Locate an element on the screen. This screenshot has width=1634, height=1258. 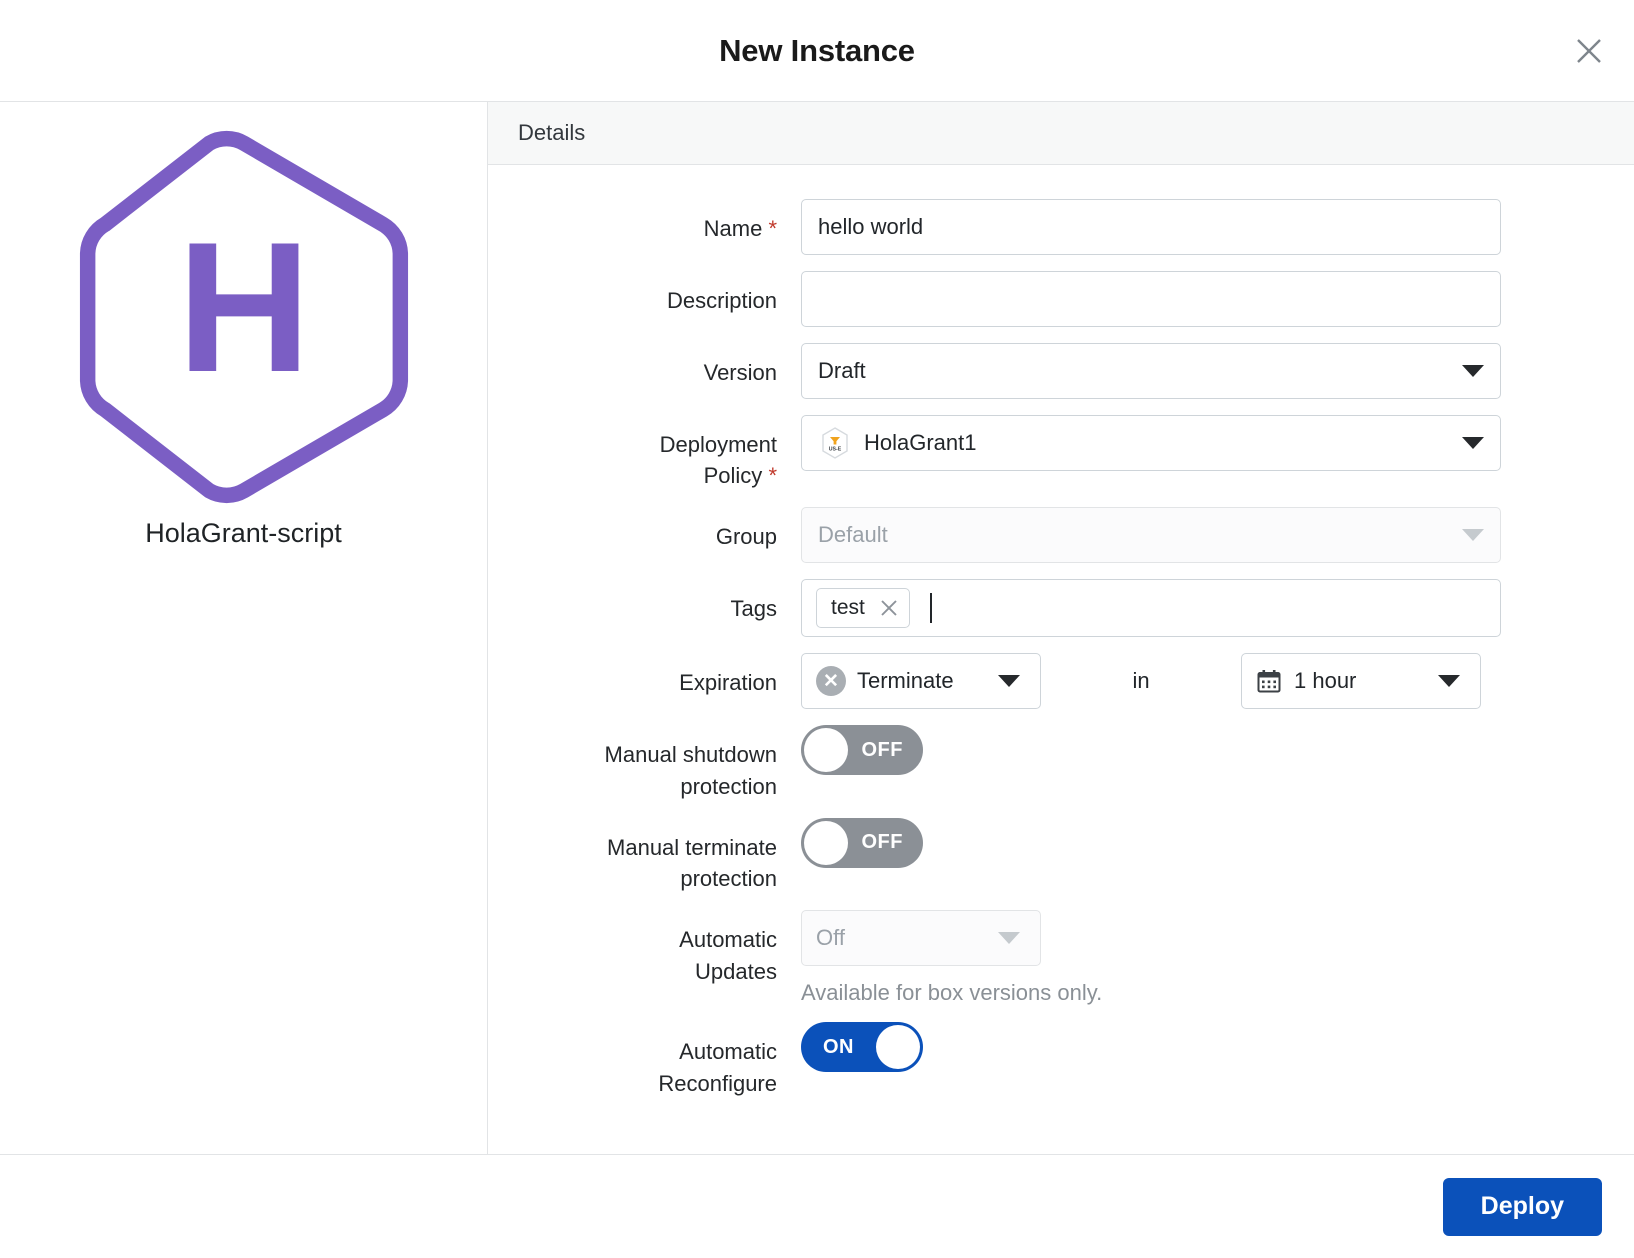
expiration-duration-select: 1 hour is located at coordinates (1361, 681).